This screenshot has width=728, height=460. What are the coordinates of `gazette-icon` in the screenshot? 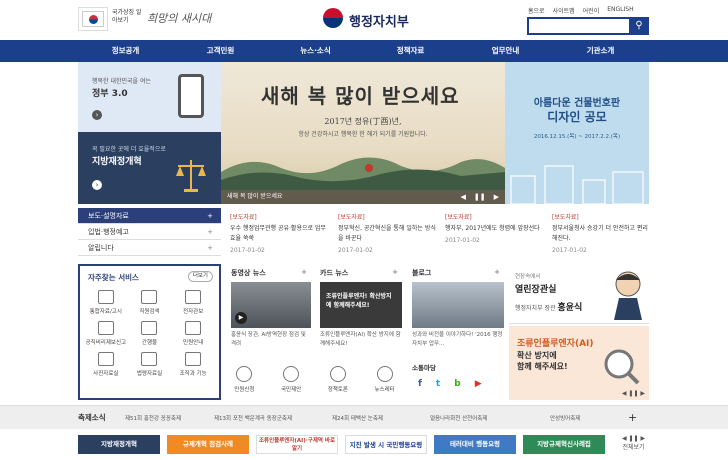 It's located at (193, 297).